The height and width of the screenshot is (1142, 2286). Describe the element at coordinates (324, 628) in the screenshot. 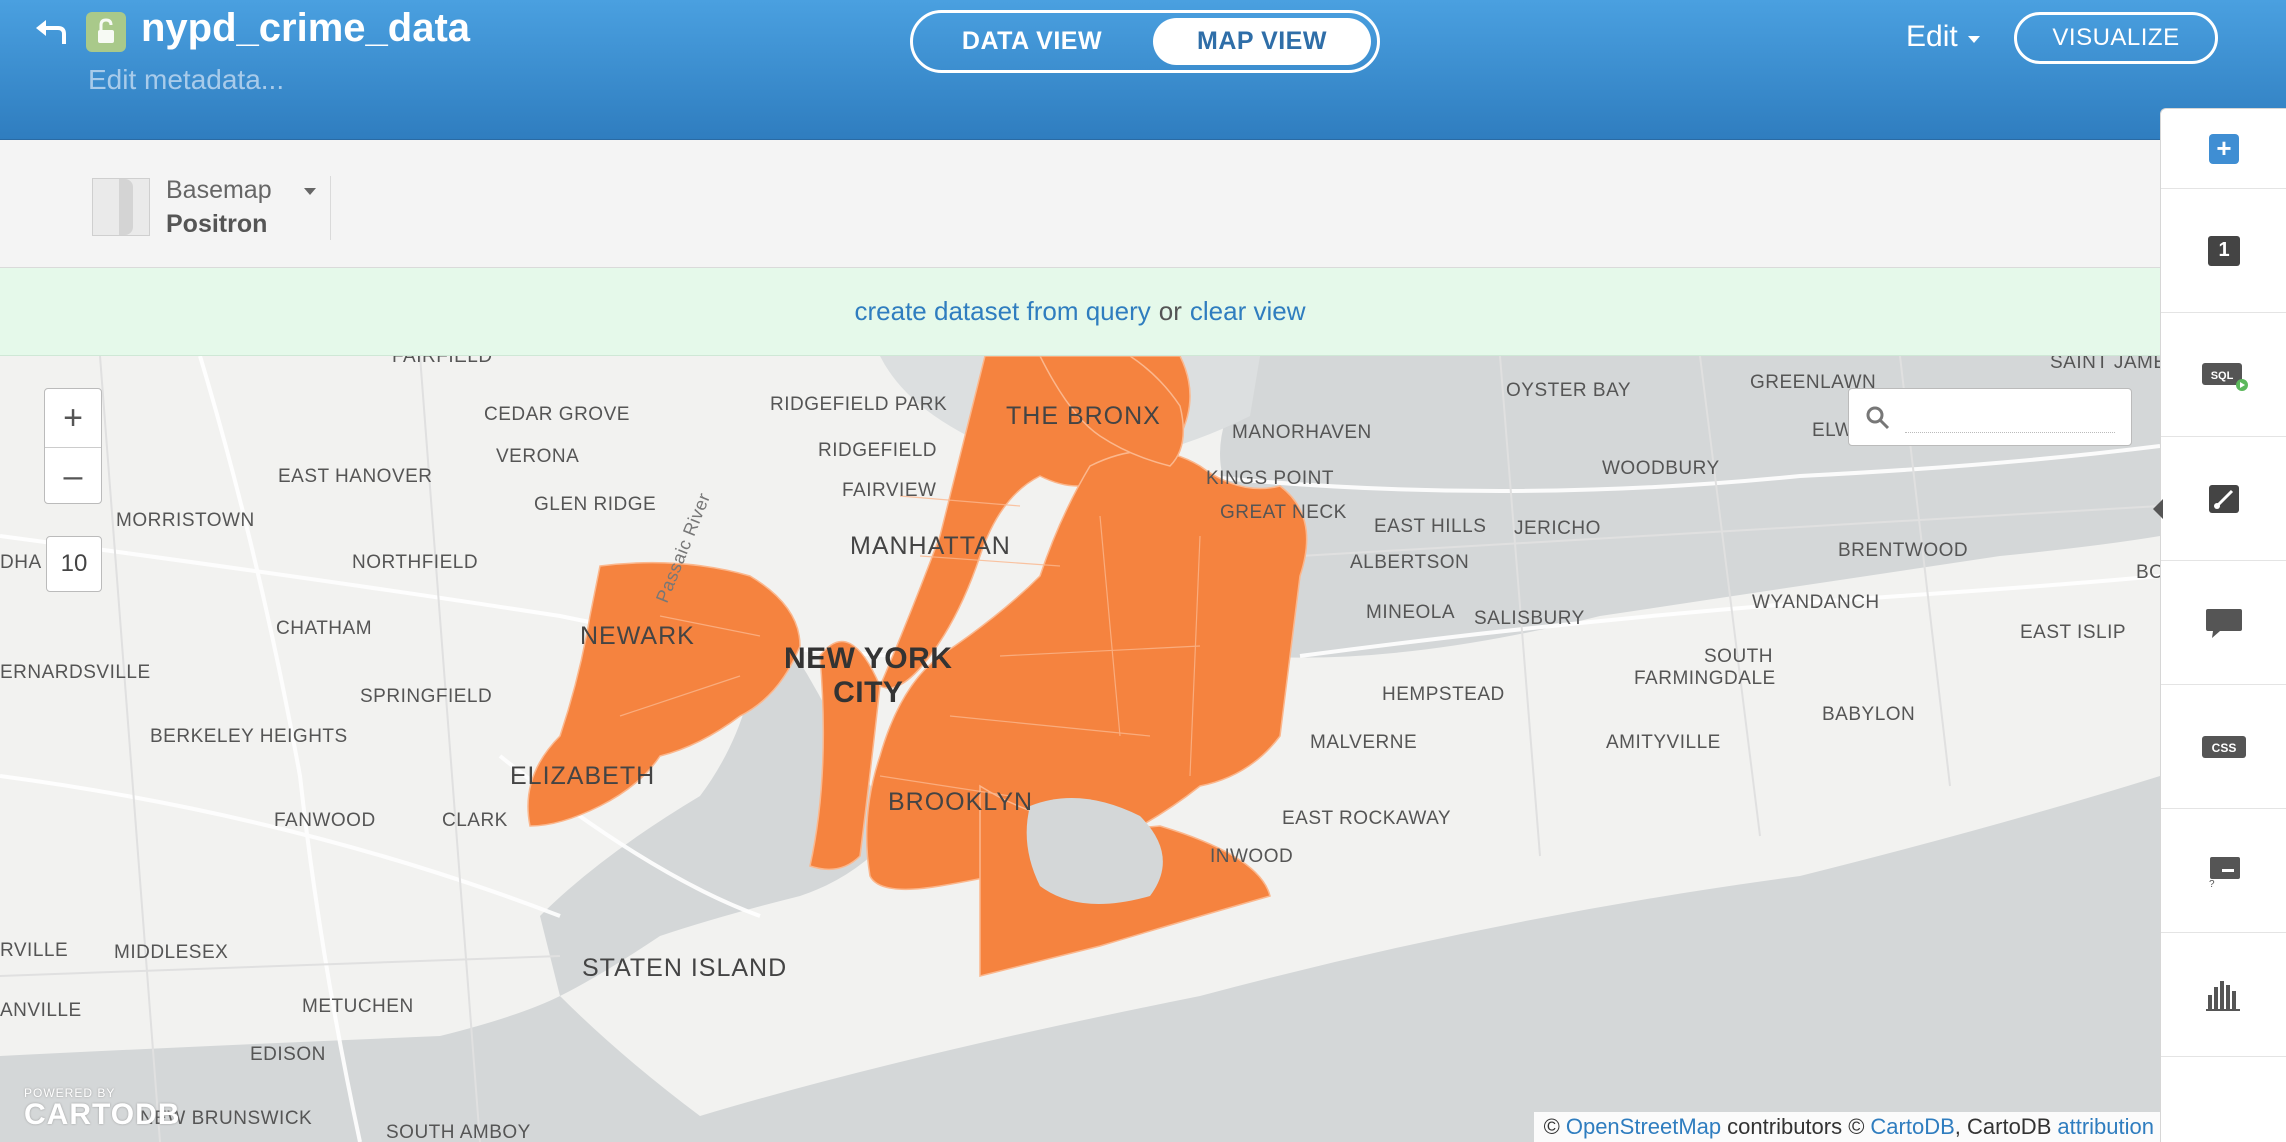

I see `place-label: CHATHAM` at that location.